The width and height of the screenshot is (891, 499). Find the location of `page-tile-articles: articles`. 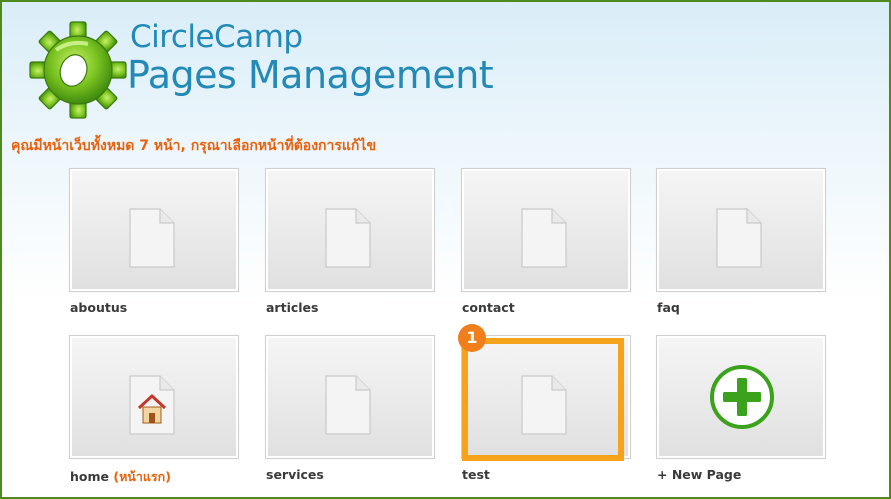

page-tile-articles: articles is located at coordinates (350, 241).